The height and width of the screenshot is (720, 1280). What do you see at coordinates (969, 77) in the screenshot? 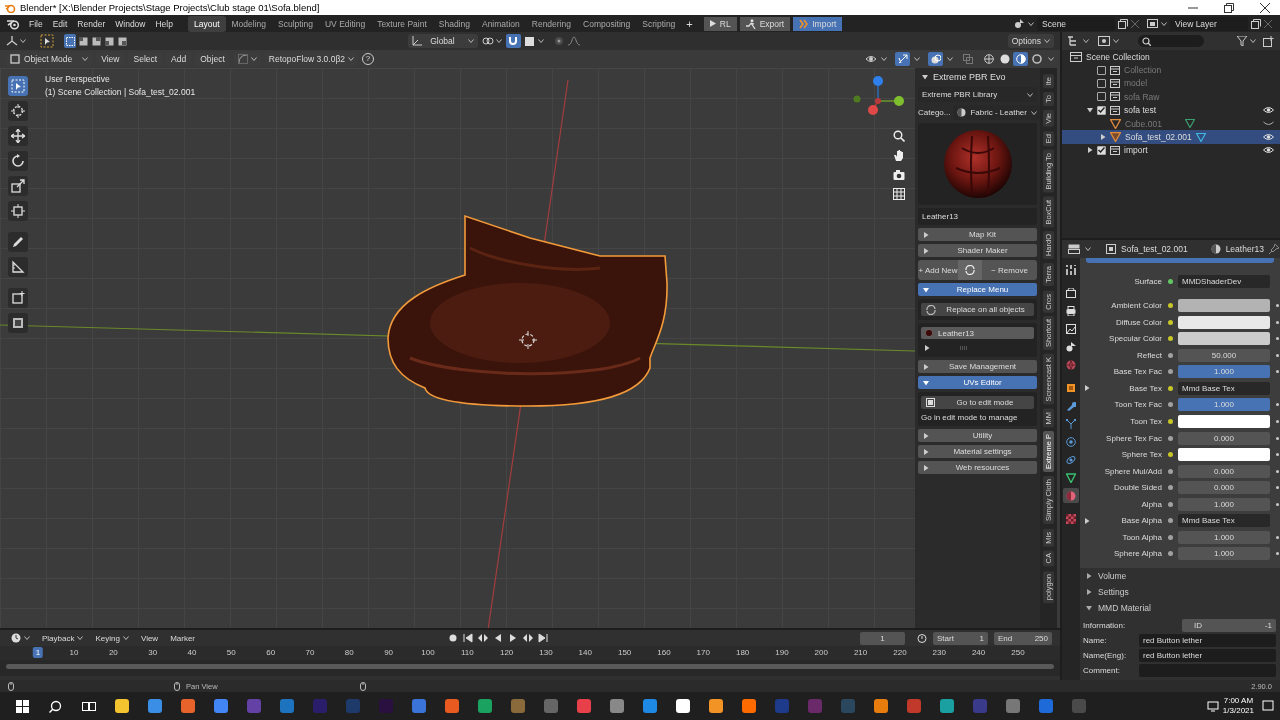
I see `panel-title: Extreme PBR Evo` at bounding box center [969, 77].